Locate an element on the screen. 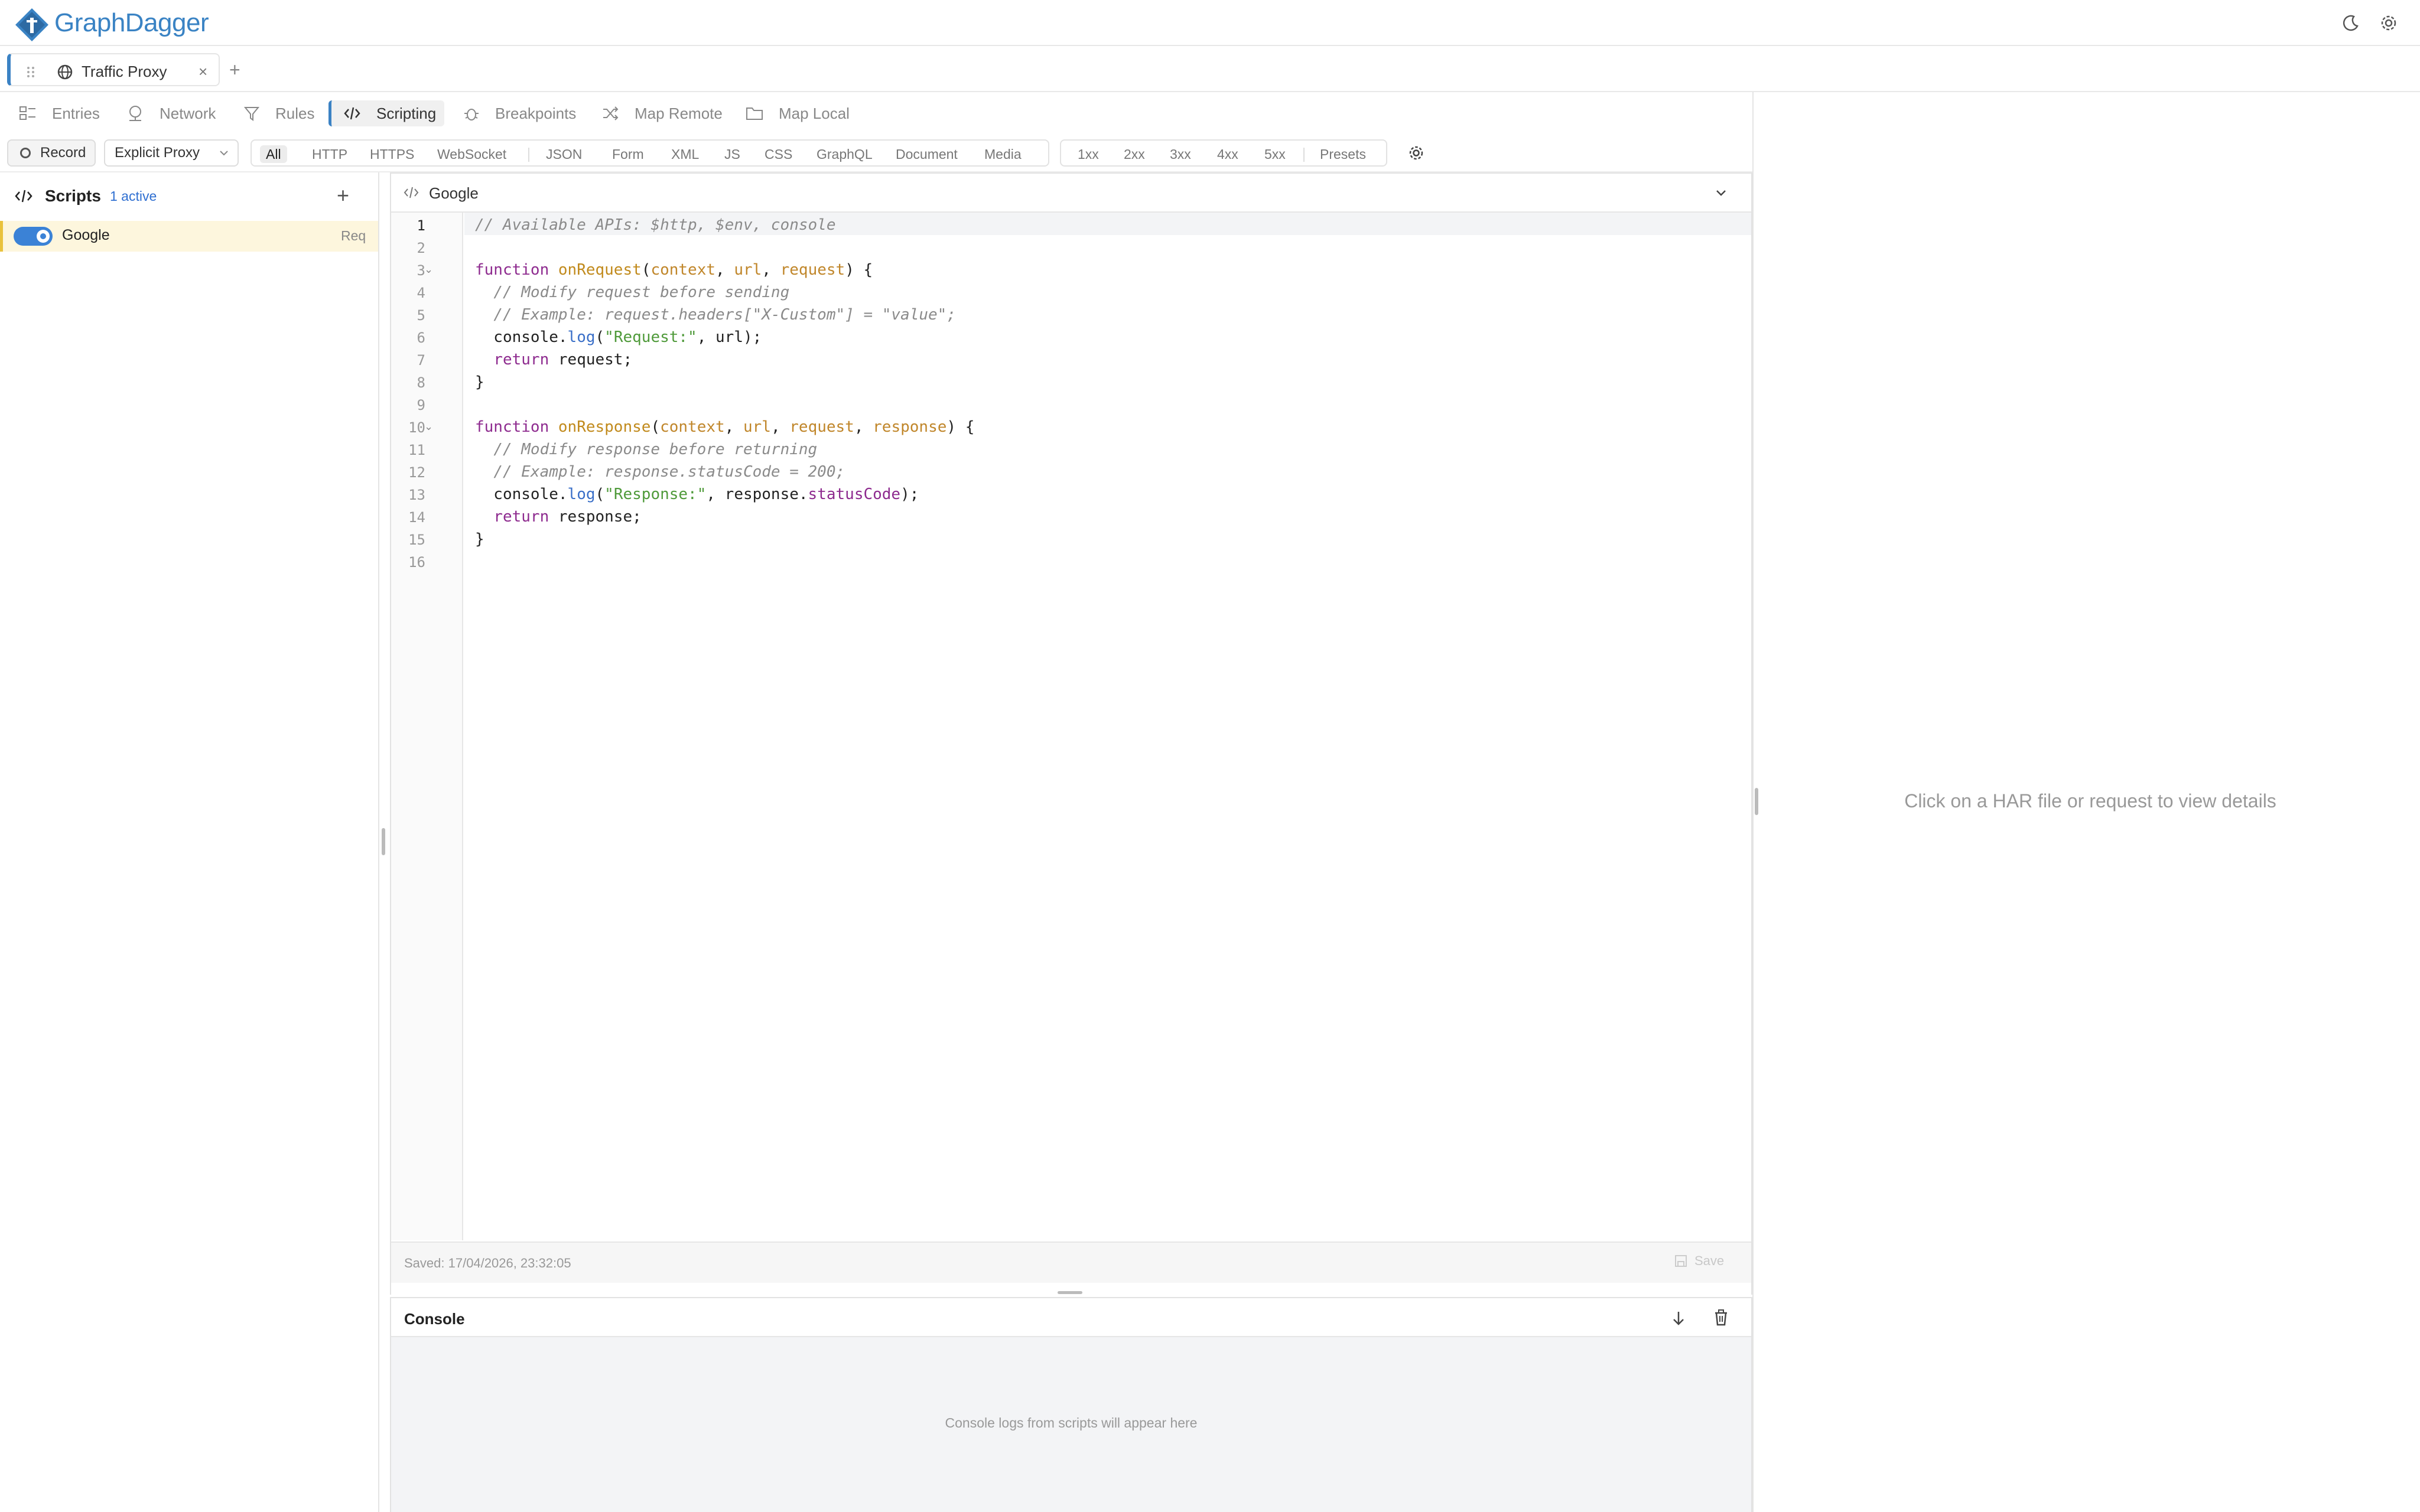 This screenshot has width=2420, height=1512. script-list-item: Google Req is located at coordinates (189, 236).